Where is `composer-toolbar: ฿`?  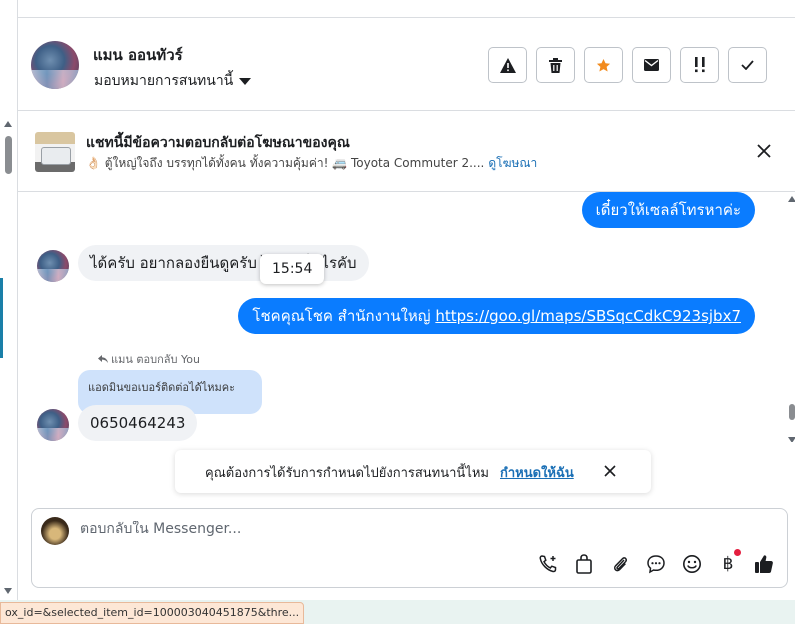
composer-toolbar: ฿ is located at coordinates (656, 562).